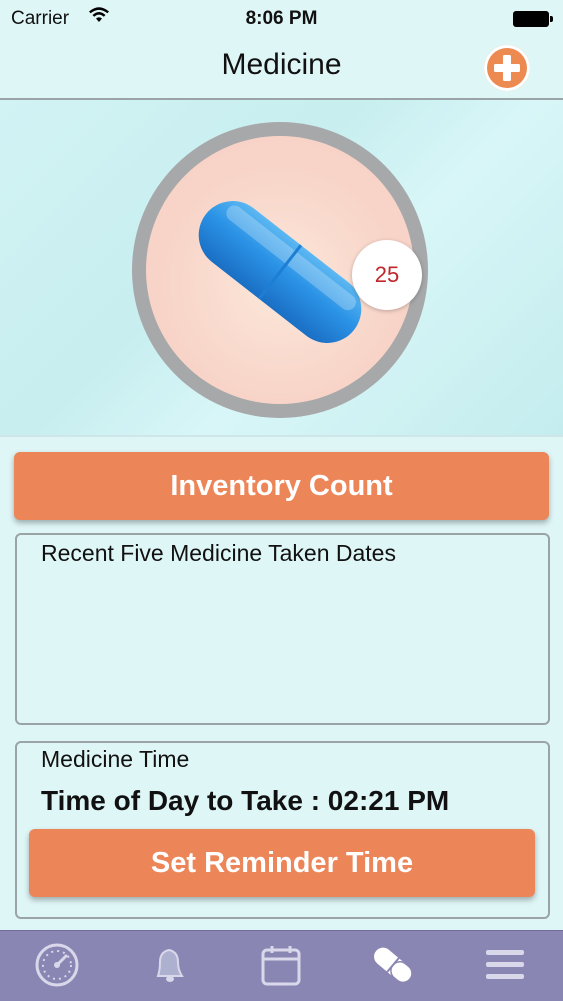 The height and width of the screenshot is (1001, 563). Describe the element at coordinates (218, 553) in the screenshot. I see `recent-dates-title: Recent Five Medicine Taken Dates` at that location.